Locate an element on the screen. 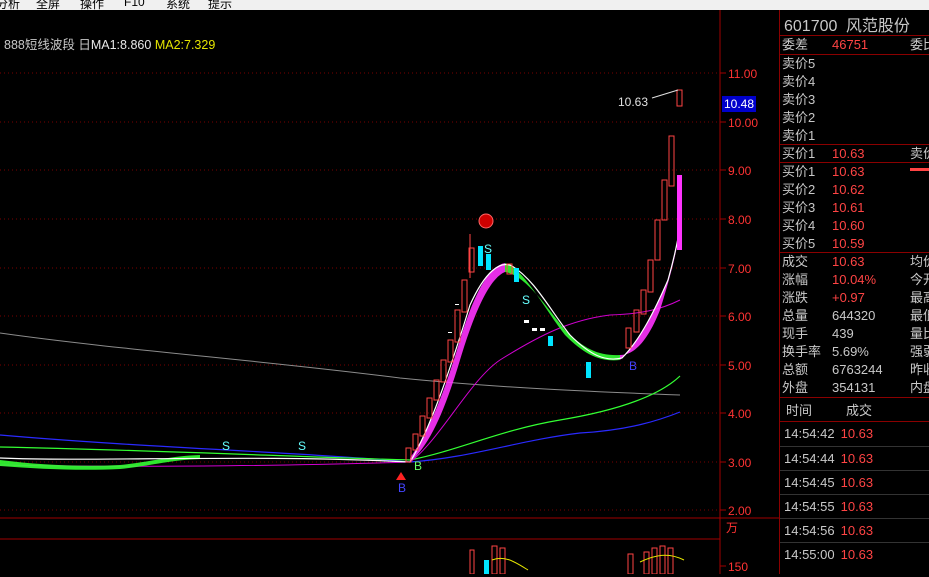 The height and width of the screenshot is (577, 929). tick-row: 14:54:45 10.63 is located at coordinates (829, 482).